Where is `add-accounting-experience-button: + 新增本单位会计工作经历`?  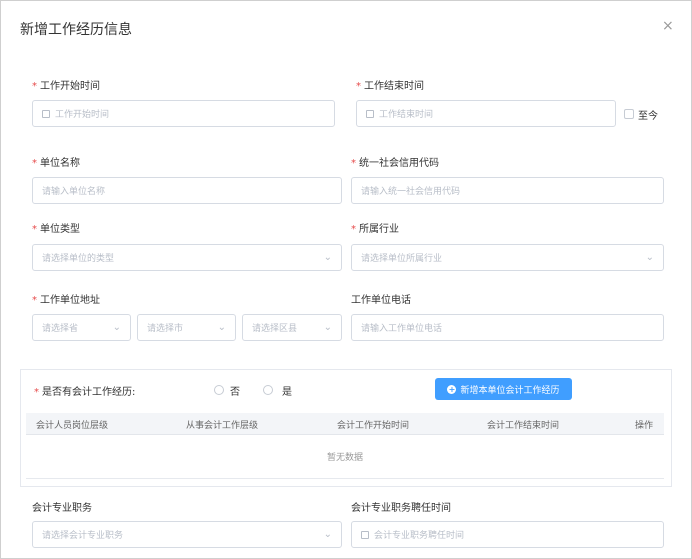
add-accounting-experience-button: + 新增本单位会计工作经历 is located at coordinates (503, 389).